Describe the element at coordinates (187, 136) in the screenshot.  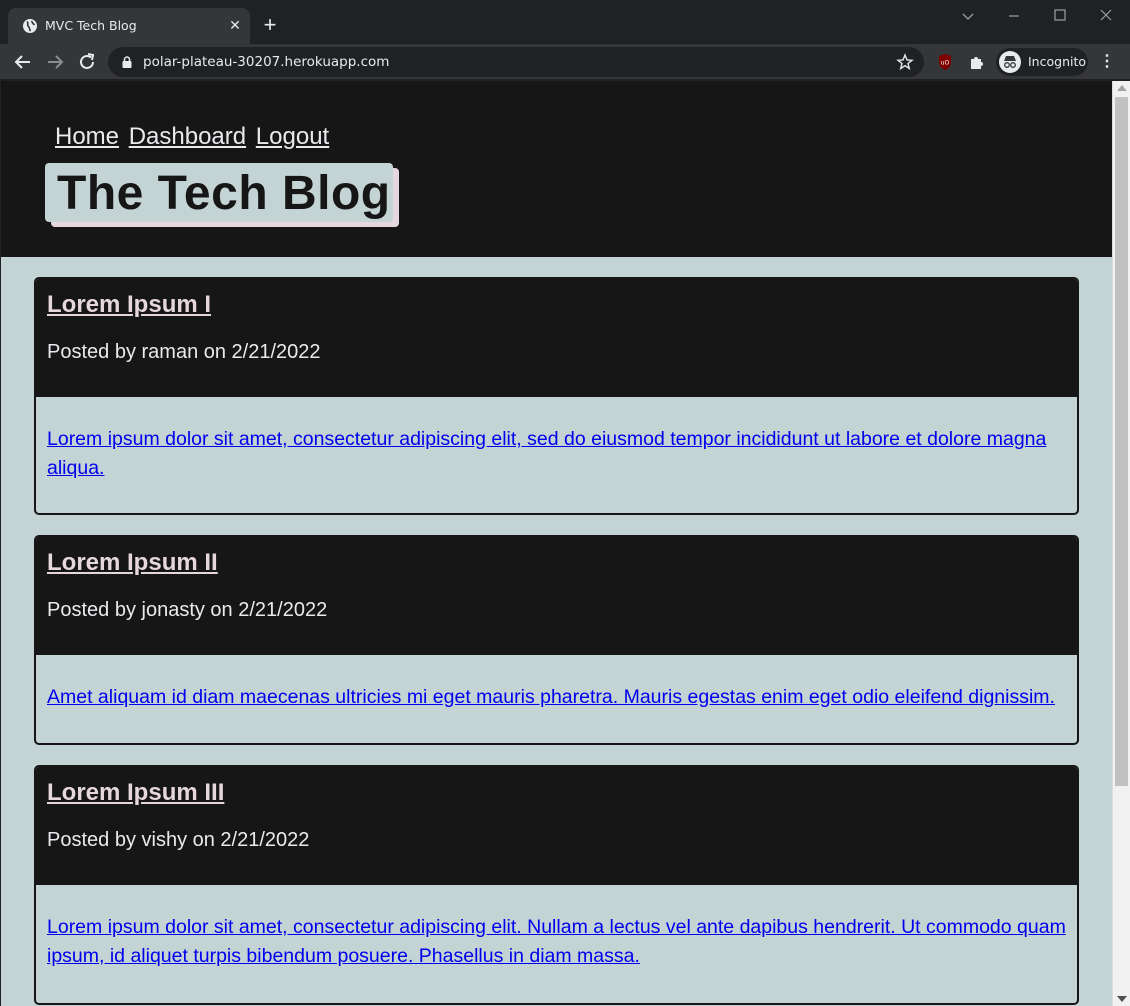
I see `nav-dashboard-link: Dashboard` at that location.